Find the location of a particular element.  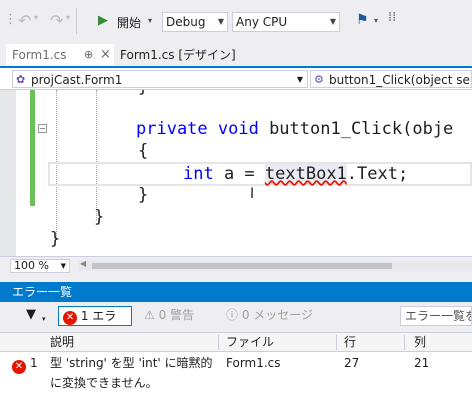

scrollbar-thumb is located at coordinates (242, 266).